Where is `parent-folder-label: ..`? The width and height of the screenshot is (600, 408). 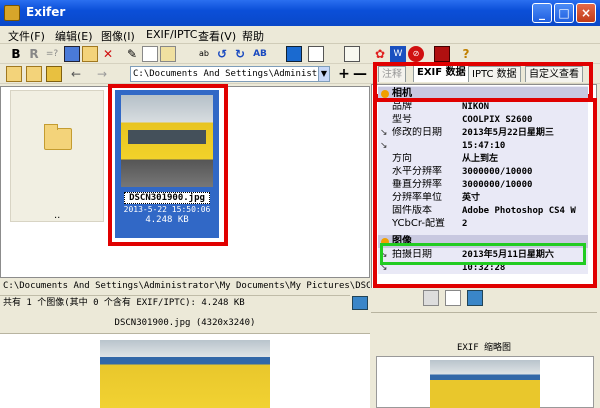
parent-folder-label: .. is located at coordinates (57, 215).